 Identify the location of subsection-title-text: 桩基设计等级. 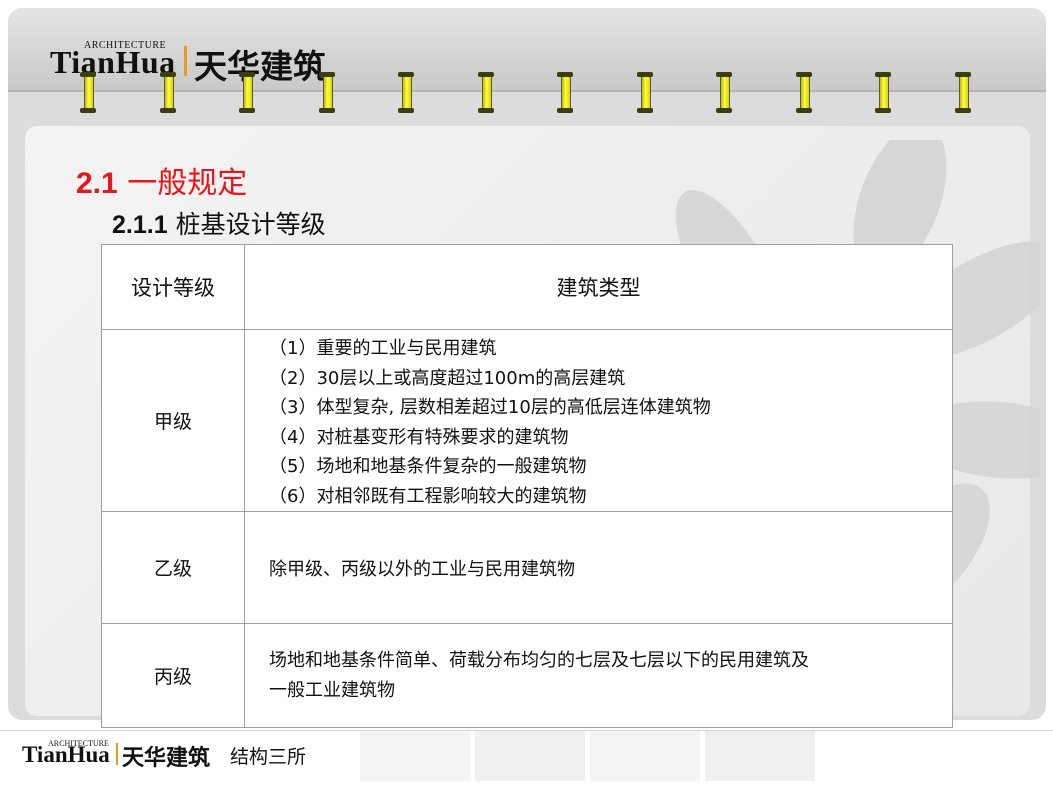
(250, 224).